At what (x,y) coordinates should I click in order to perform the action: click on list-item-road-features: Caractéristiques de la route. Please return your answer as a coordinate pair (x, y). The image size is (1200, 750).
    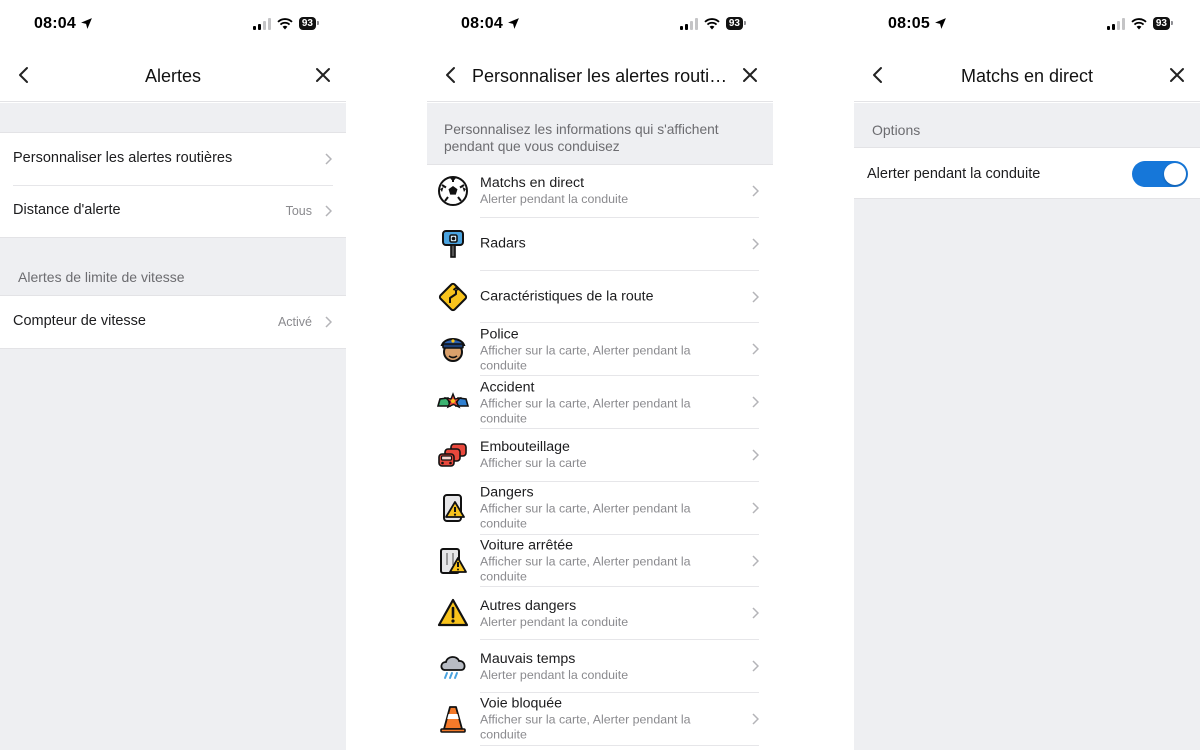
    Looking at the image, I should click on (600, 297).